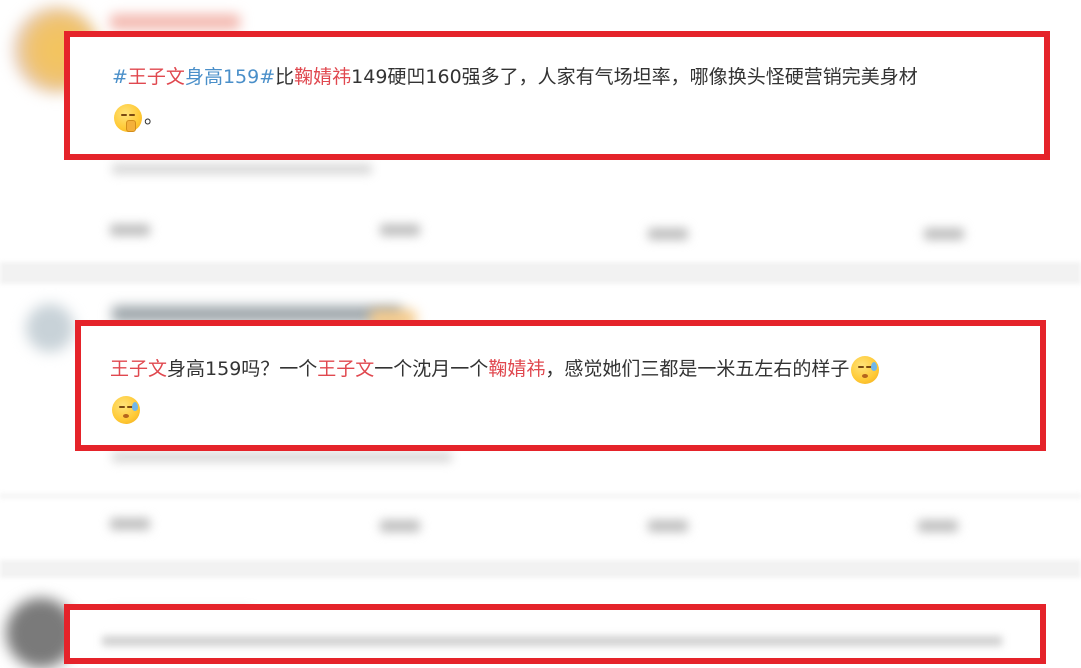 This screenshot has height=668, width=1081. Describe the element at coordinates (697, 369) in the screenshot. I see `post-text-segment: ，感觉她们三都是一米五左右的样子` at that location.